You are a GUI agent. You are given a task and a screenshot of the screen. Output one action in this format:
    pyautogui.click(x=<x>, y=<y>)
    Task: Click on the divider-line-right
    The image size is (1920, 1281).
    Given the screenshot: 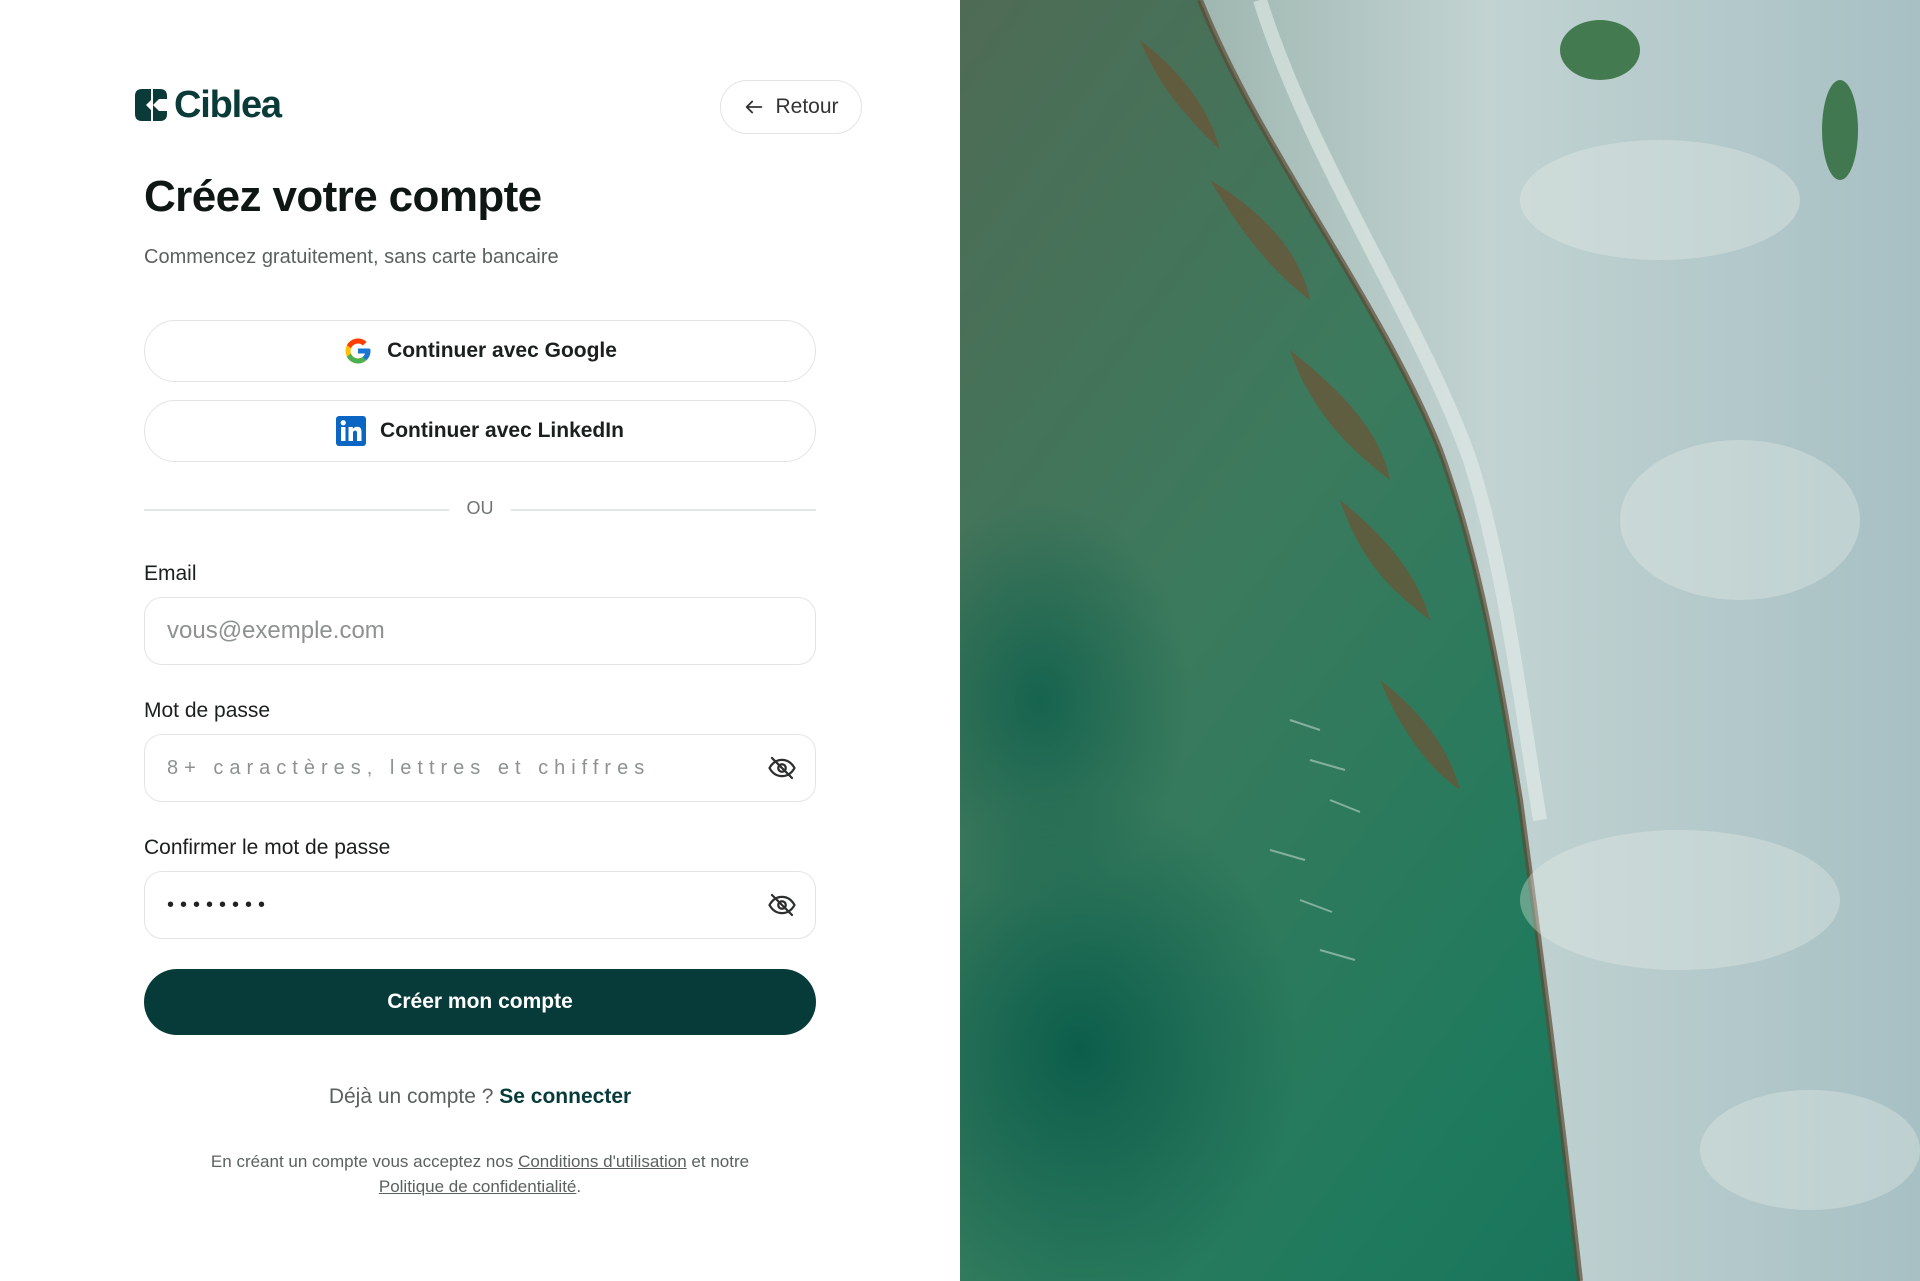 What is the action you would take?
    pyautogui.click(x=663, y=510)
    